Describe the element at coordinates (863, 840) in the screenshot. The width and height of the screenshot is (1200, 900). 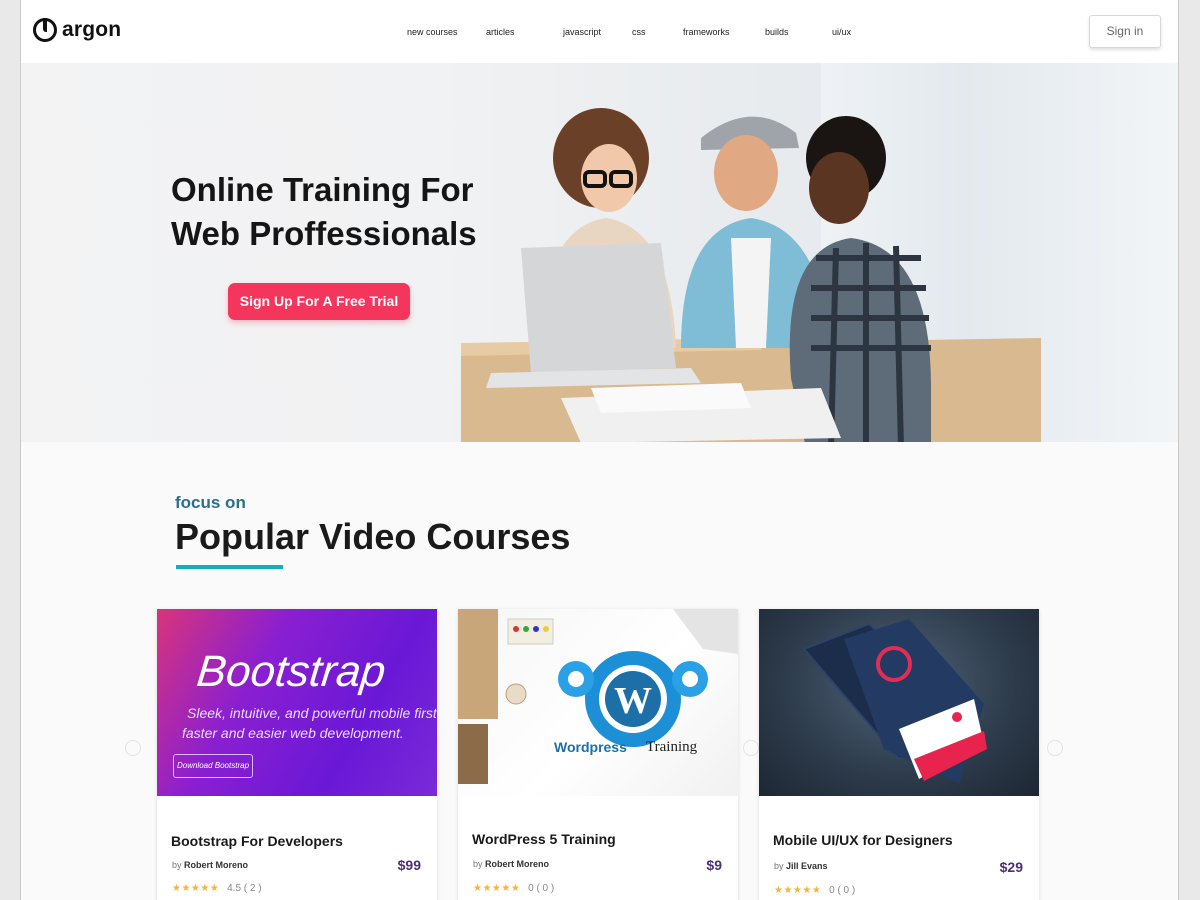
I see `course-title: Mobile UI/UX for Designers` at that location.